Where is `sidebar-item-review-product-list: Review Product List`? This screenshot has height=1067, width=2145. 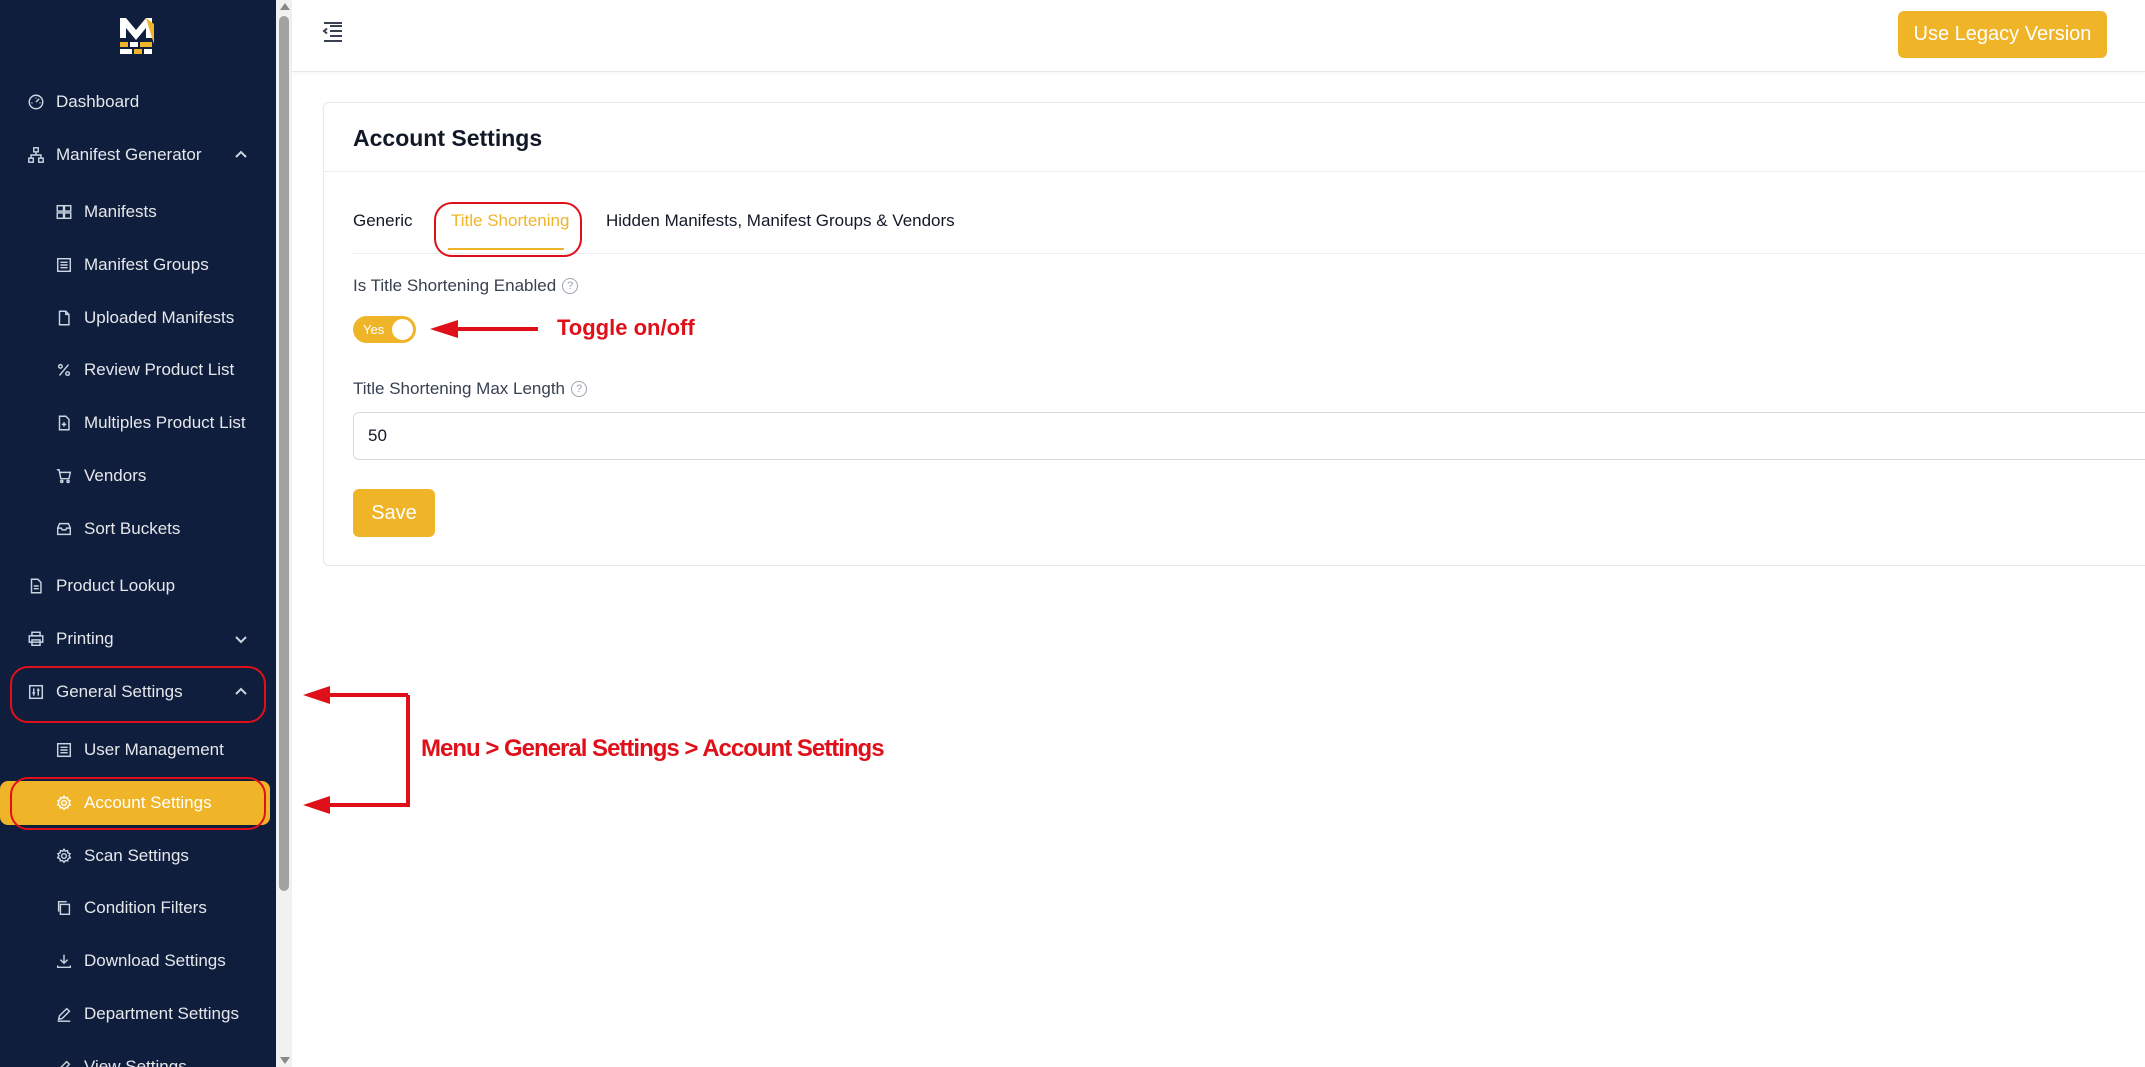
sidebar-item-review-product-list: Review Product List is located at coordinates (138, 370).